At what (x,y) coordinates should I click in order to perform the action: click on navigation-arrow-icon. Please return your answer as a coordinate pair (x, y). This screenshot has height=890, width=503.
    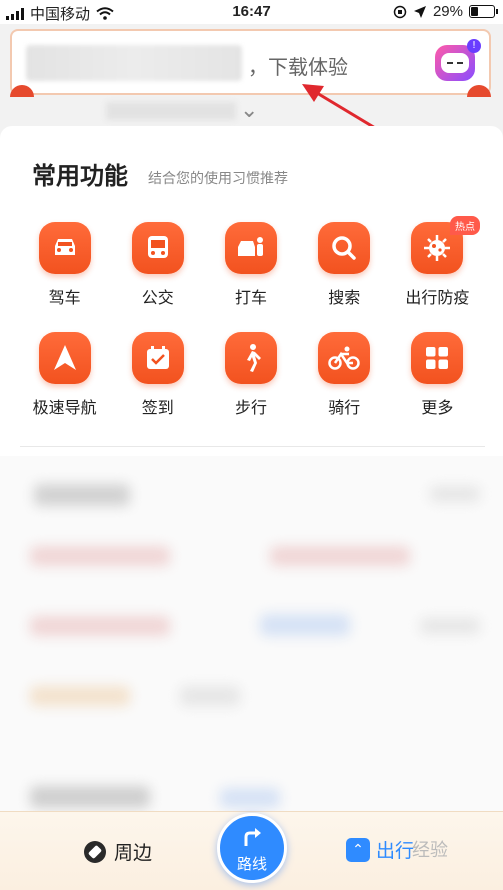
    Looking at the image, I should click on (64, 358).